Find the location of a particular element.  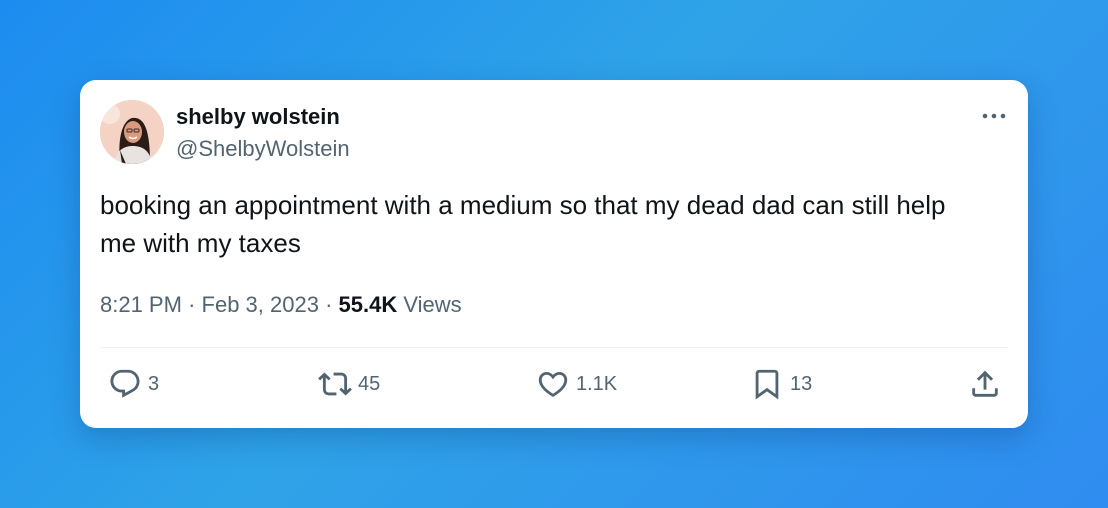

tweet-date: Feb 3, 2023 is located at coordinates (260, 304).